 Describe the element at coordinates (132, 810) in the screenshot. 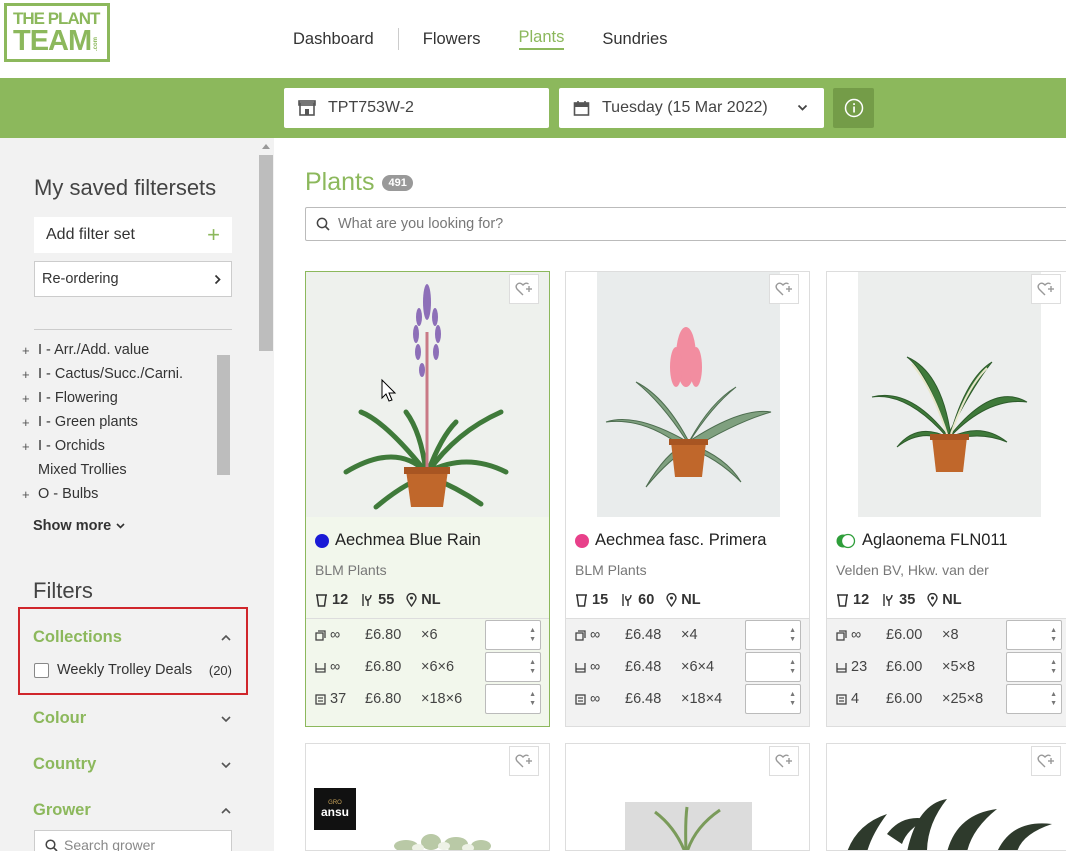

I see `filter-section-grower: Grower` at that location.